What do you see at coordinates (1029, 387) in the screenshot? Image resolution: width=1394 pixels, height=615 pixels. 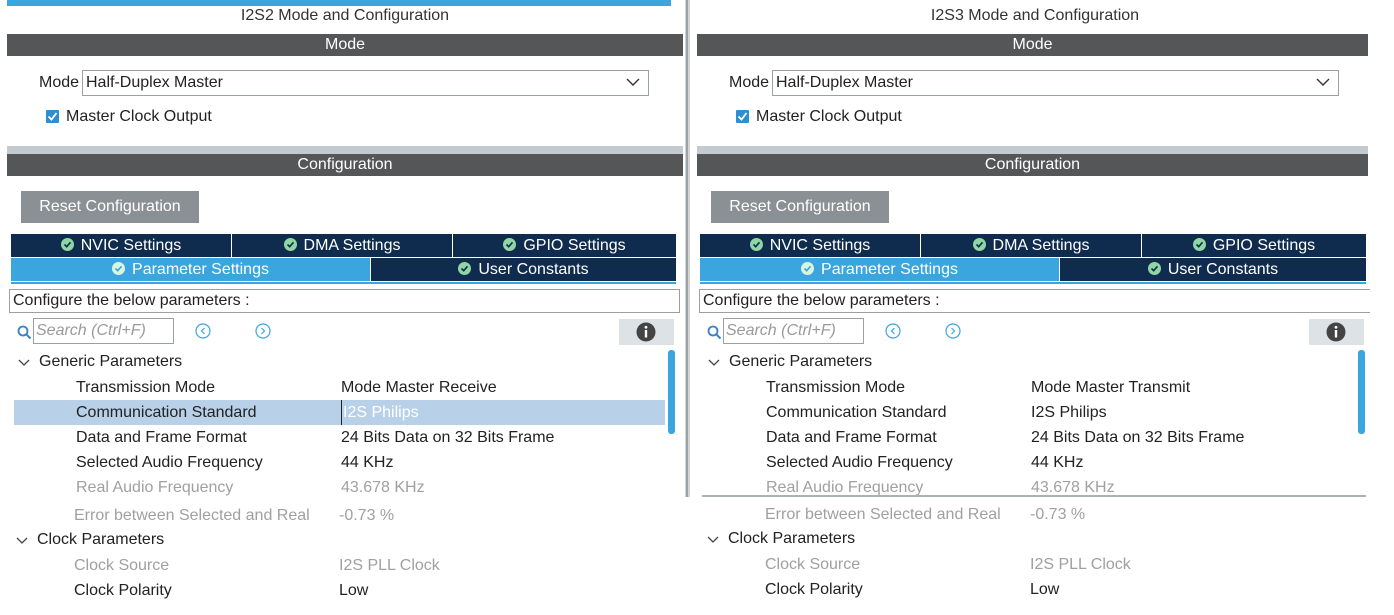 I see `param-row: Transmission Mode Mode Master Transmit` at bounding box center [1029, 387].